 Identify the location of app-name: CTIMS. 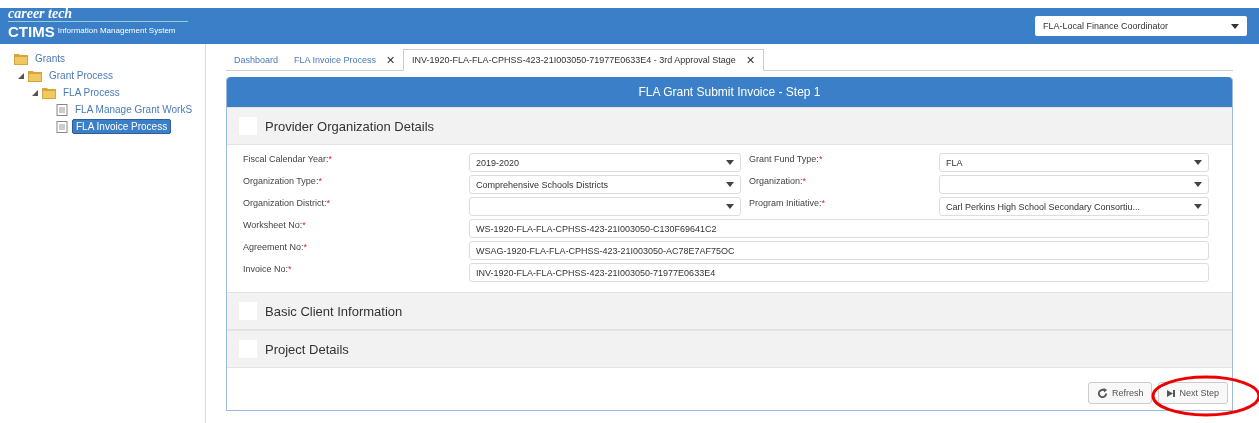
(31, 31).